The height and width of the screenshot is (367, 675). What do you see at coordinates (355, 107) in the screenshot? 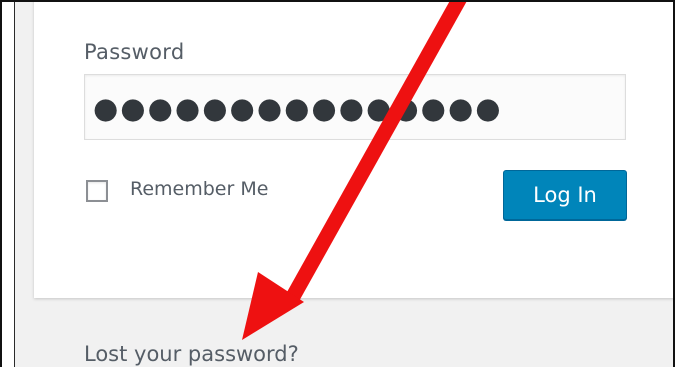
I see `password-input: ●●●●●●●●●●●●●●●` at bounding box center [355, 107].